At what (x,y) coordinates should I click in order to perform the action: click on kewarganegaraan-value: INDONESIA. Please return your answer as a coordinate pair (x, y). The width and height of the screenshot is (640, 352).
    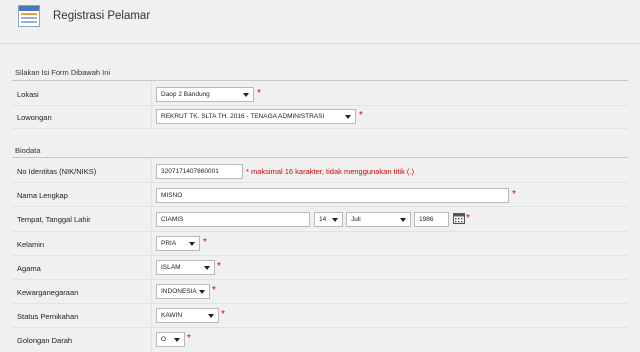
    Looking at the image, I should click on (179, 291).